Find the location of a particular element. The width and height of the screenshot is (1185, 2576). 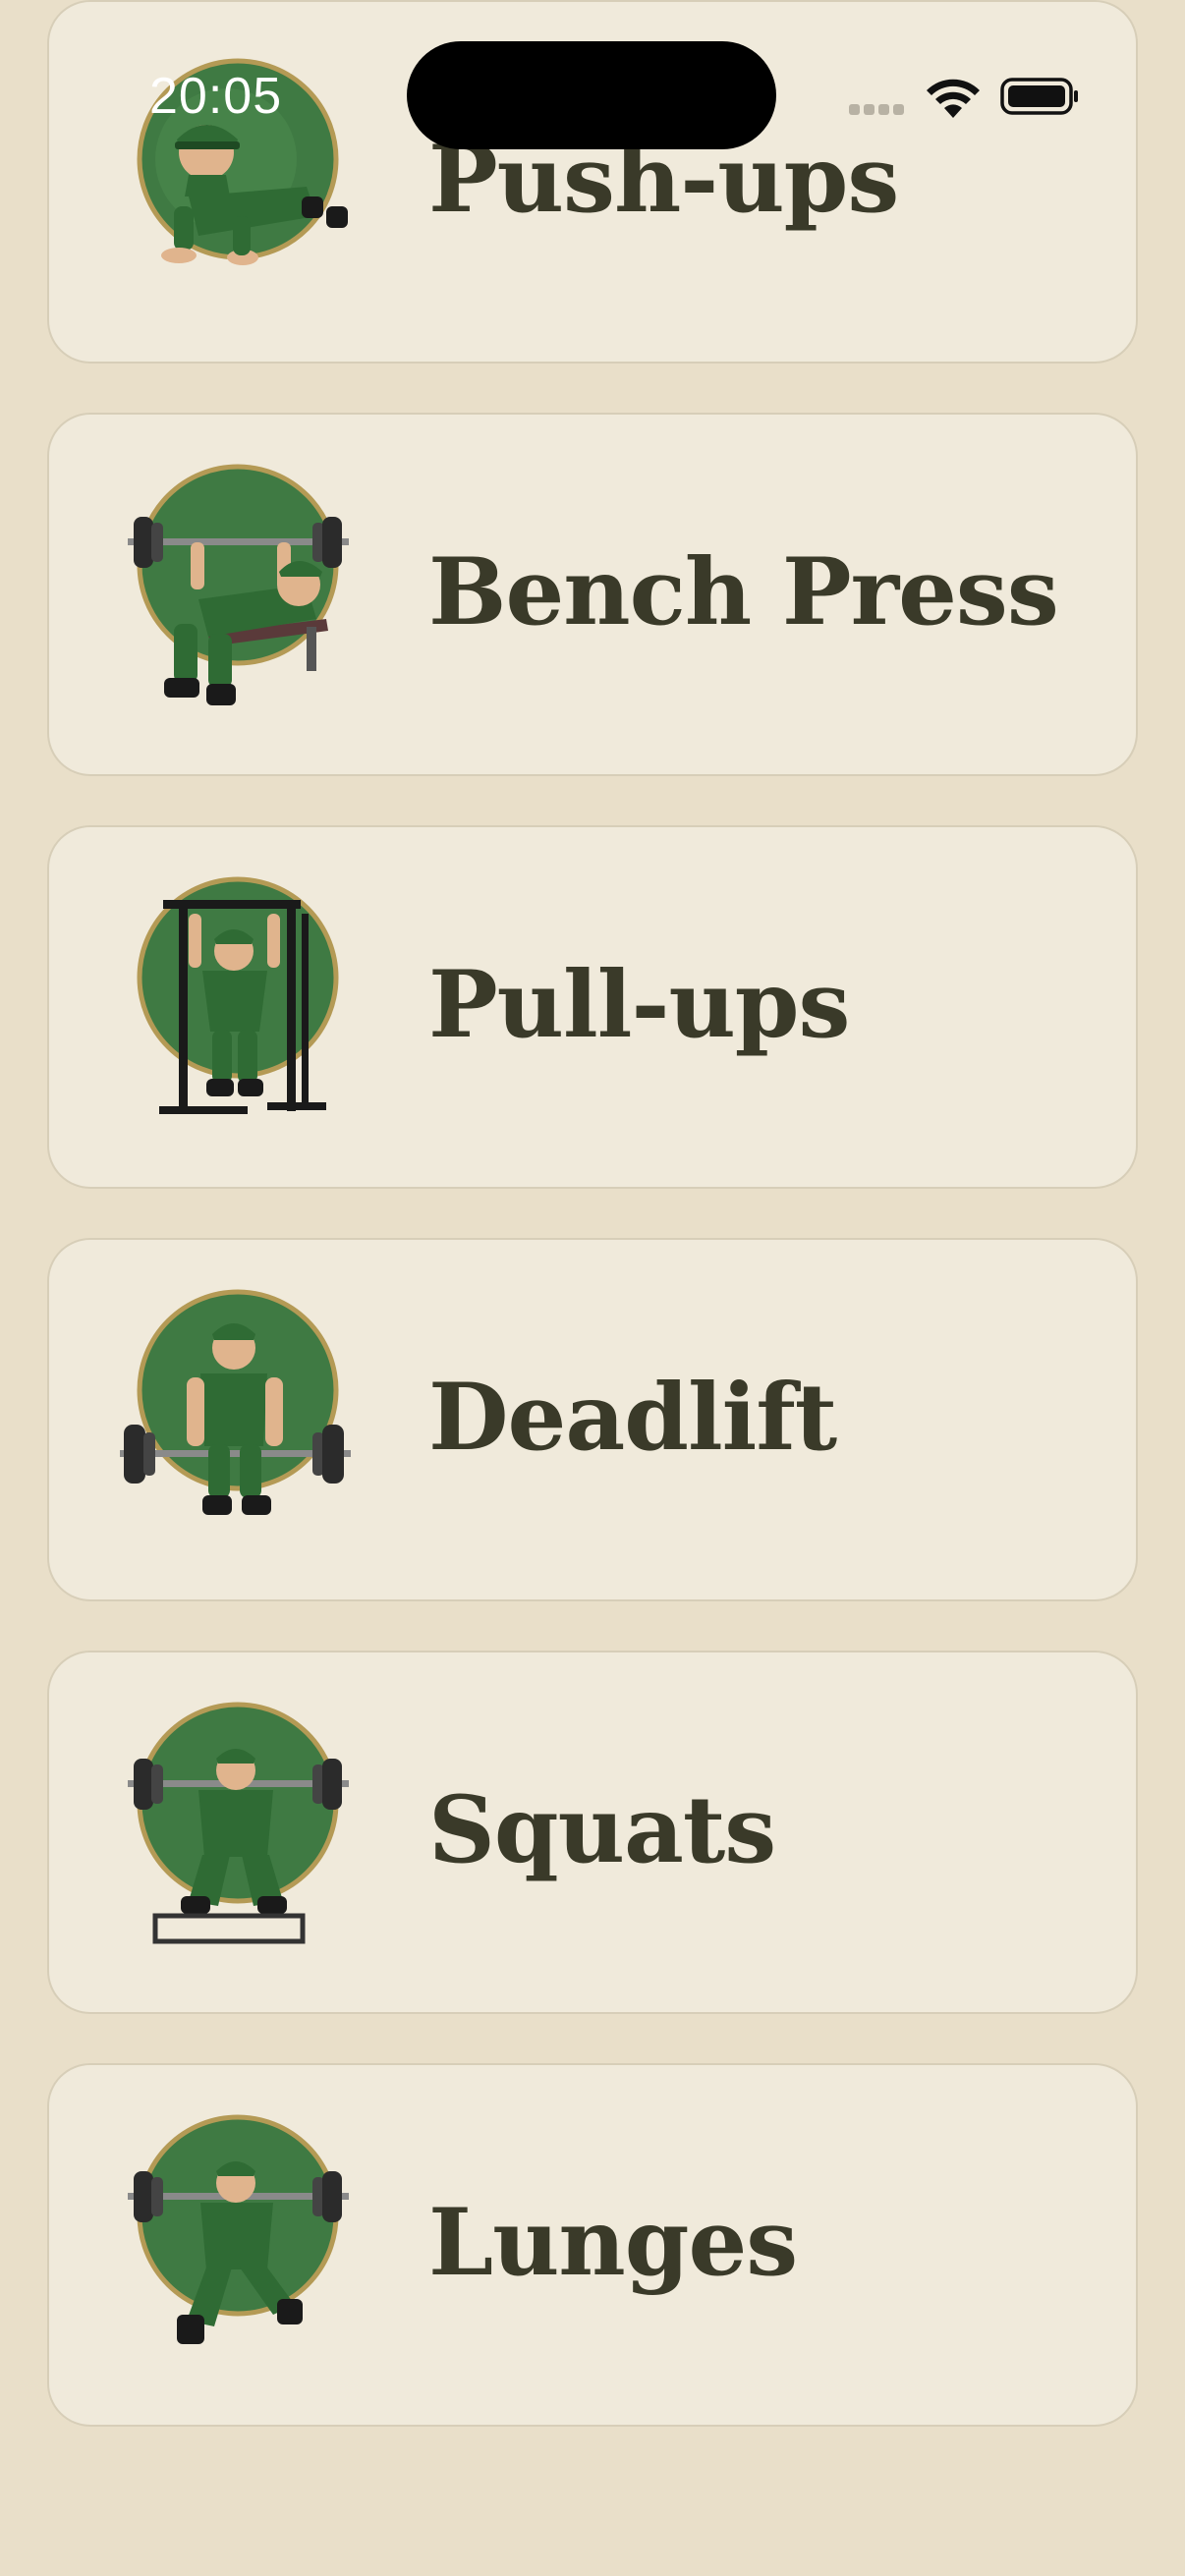

wifi-icon is located at coordinates (954, 98).